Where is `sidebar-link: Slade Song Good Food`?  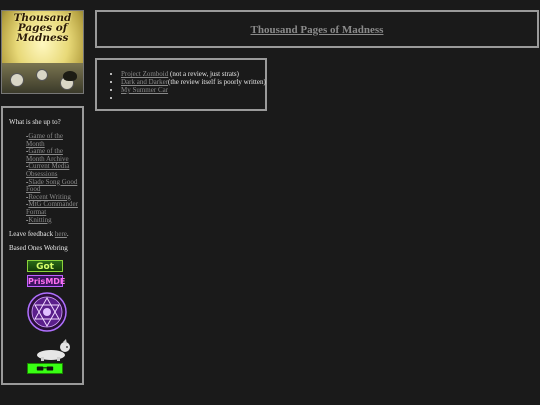 sidebar-link: Slade Song Good Food is located at coordinates (51, 186).